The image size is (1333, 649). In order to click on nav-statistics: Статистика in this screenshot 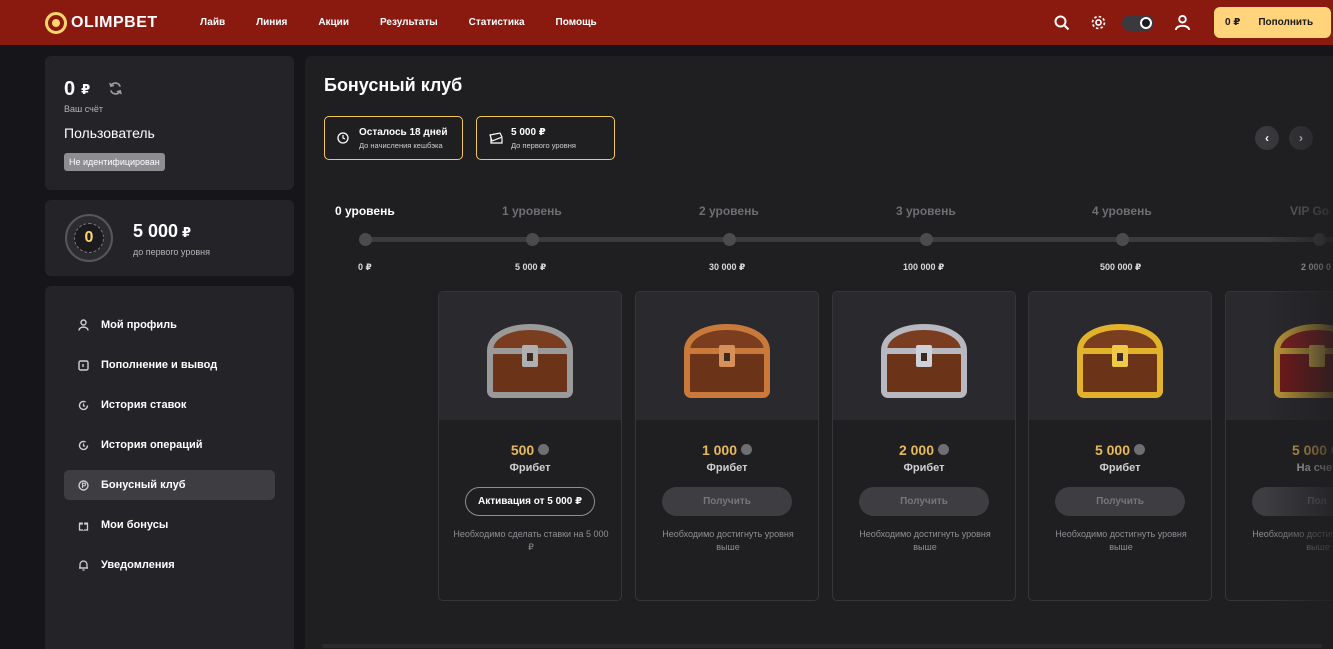, I will do `click(497, 22)`.